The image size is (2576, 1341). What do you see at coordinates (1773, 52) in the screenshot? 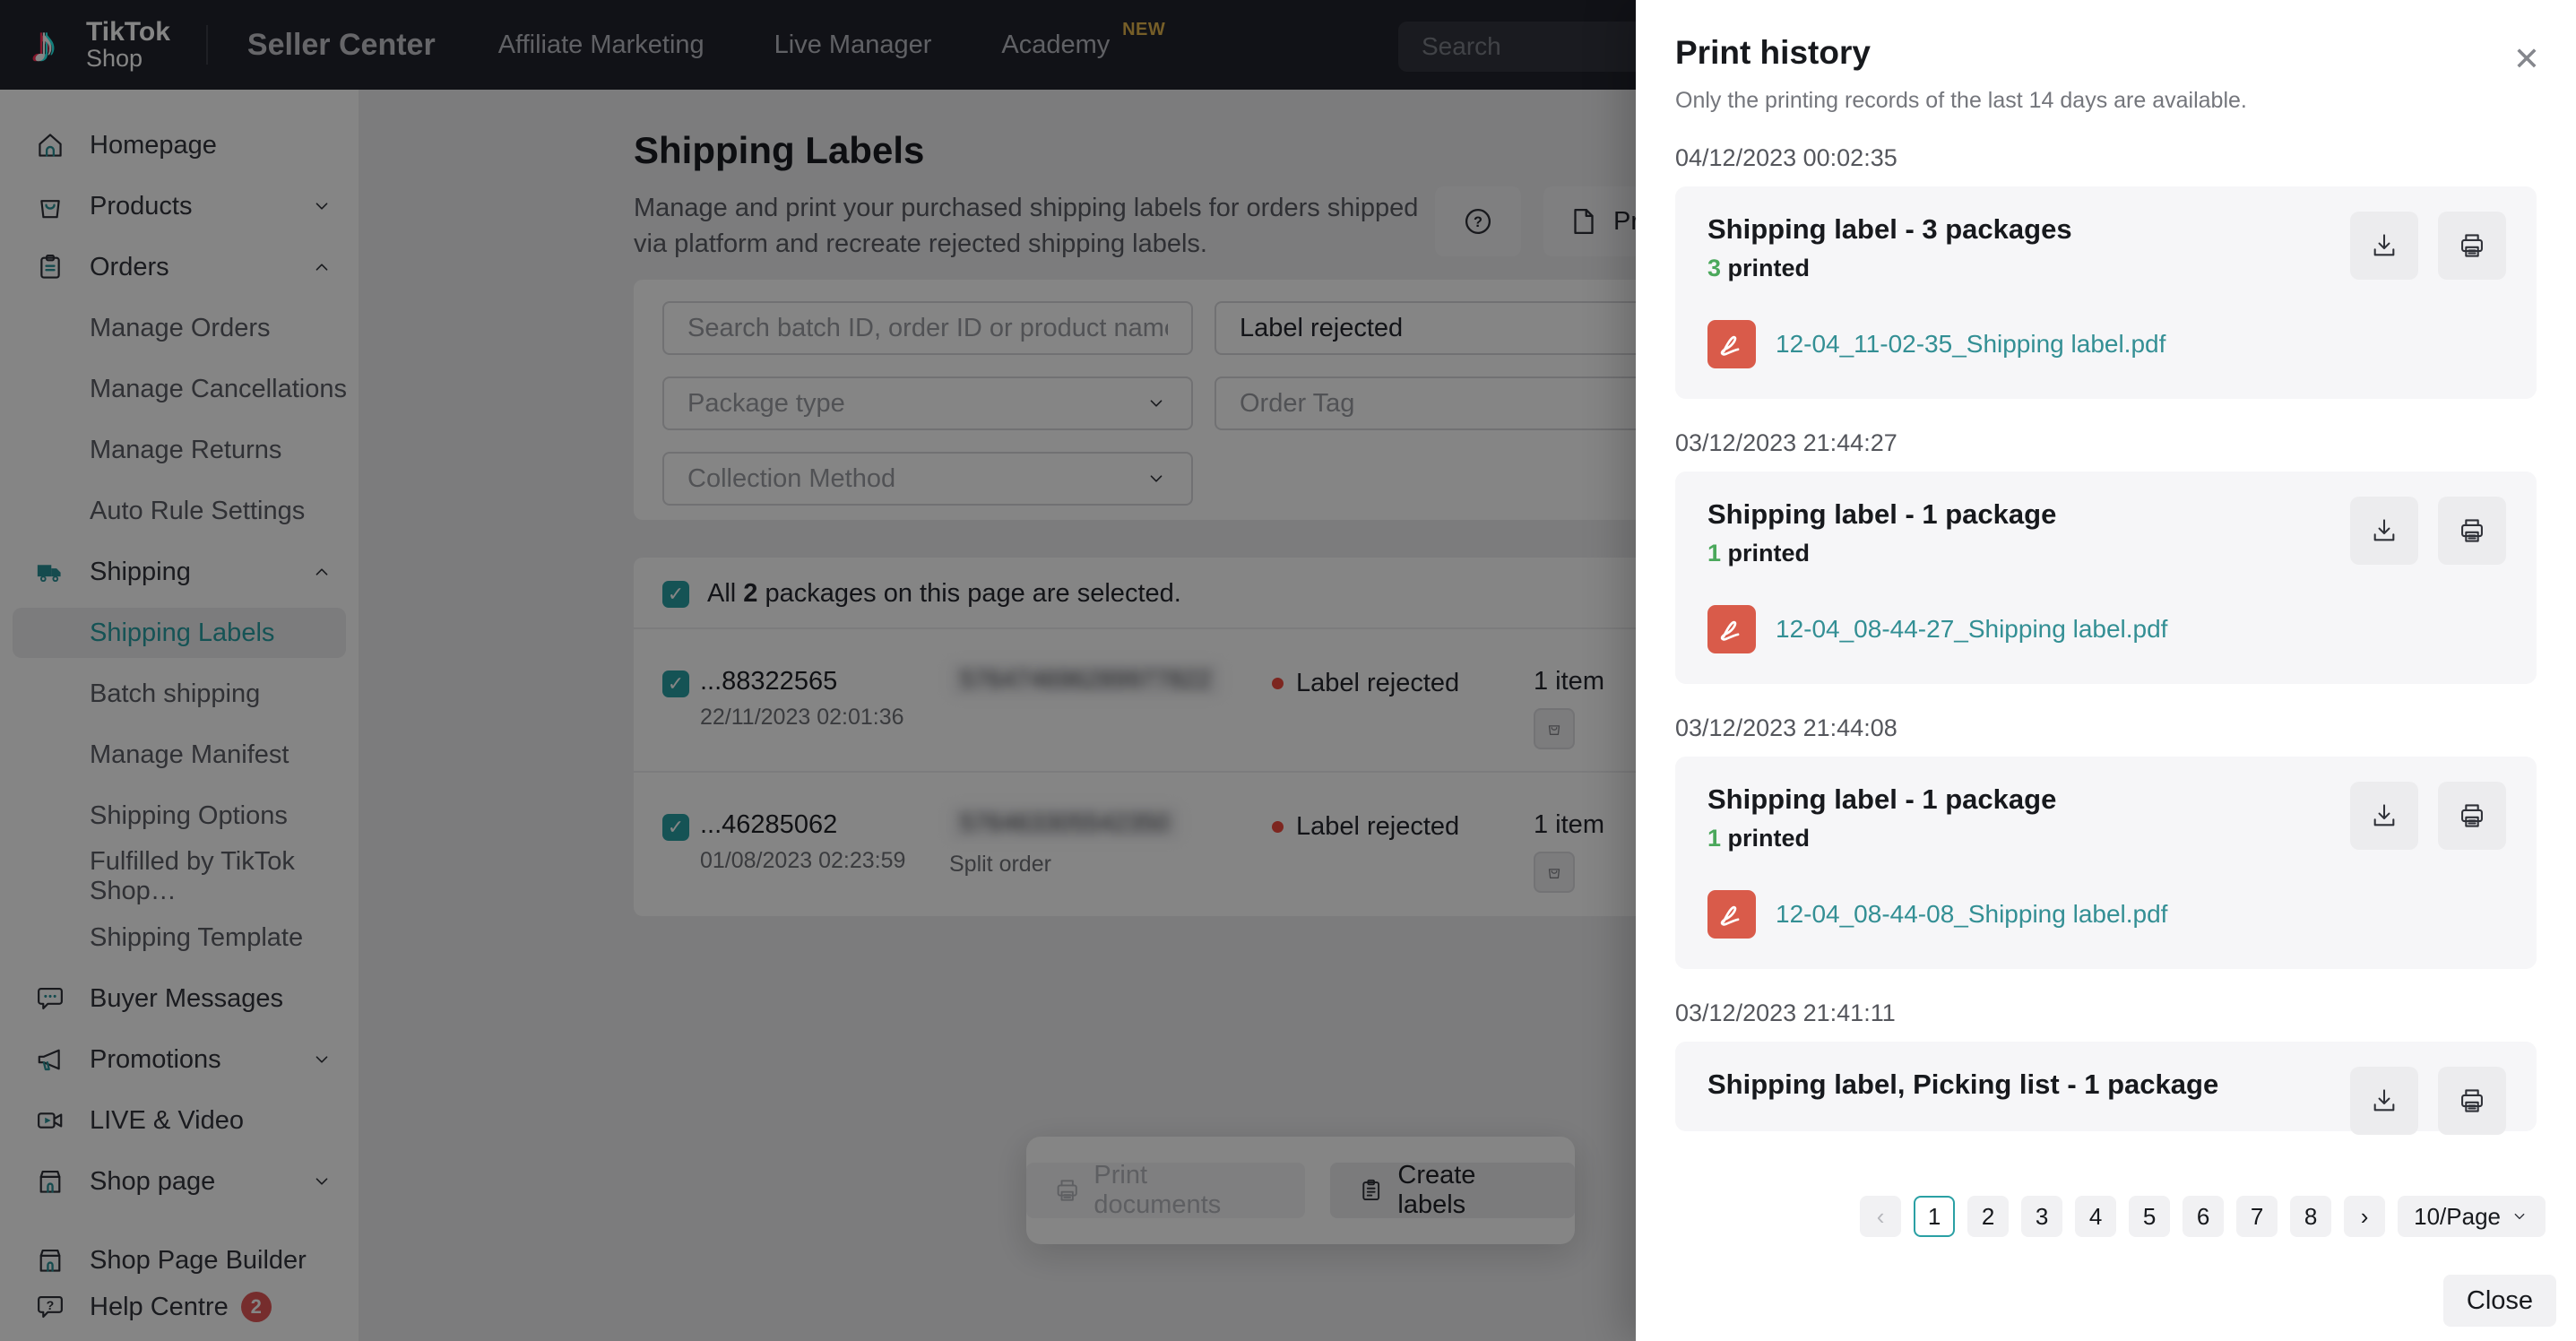
I see `panel-title: Print history` at bounding box center [1773, 52].